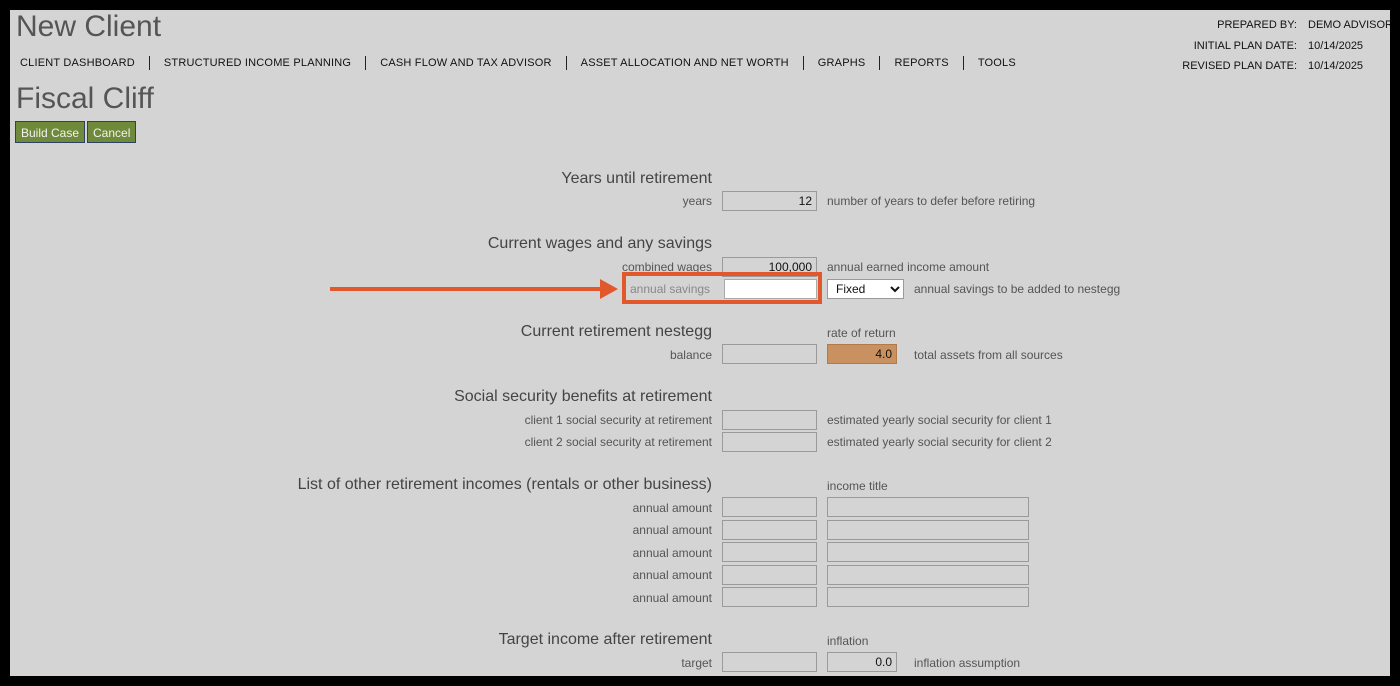 This screenshot has width=1400, height=686. I want to click on combined-wages-label: combined wages, so click(666, 267).